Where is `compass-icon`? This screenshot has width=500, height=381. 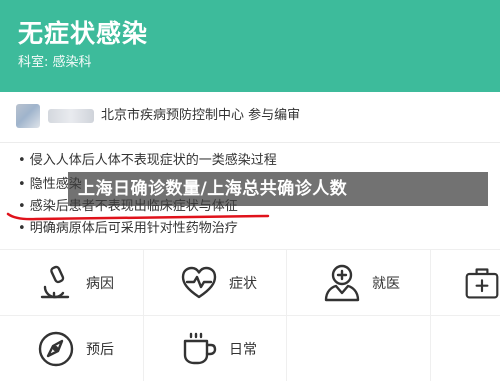
compass-icon is located at coordinates (56, 348).